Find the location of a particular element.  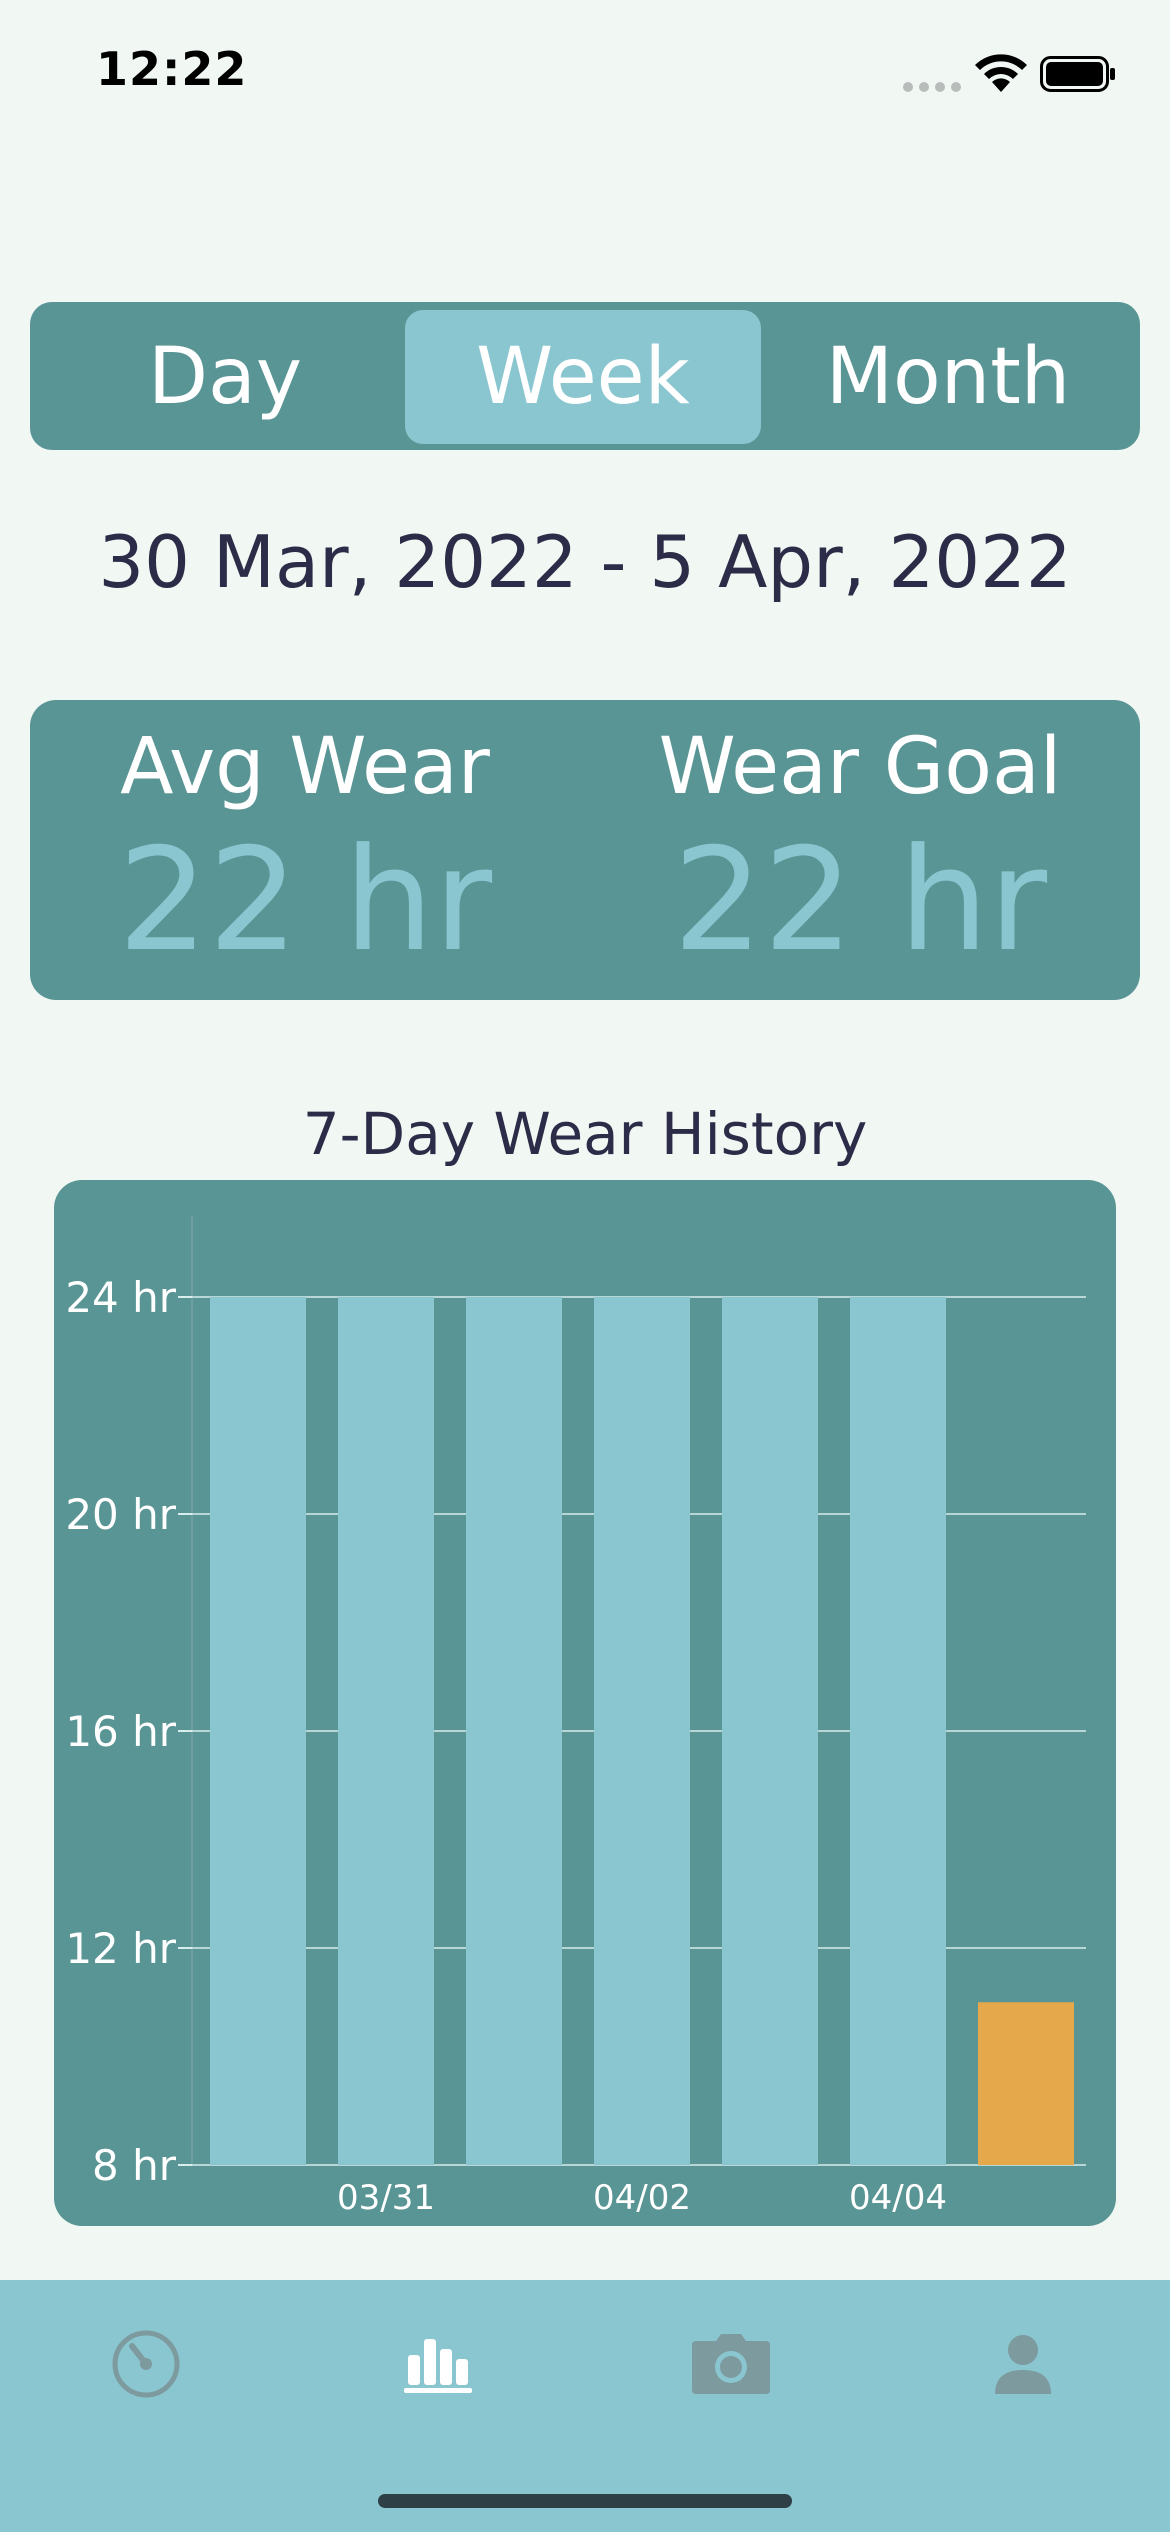

camera-icon is located at coordinates (731, 2364).